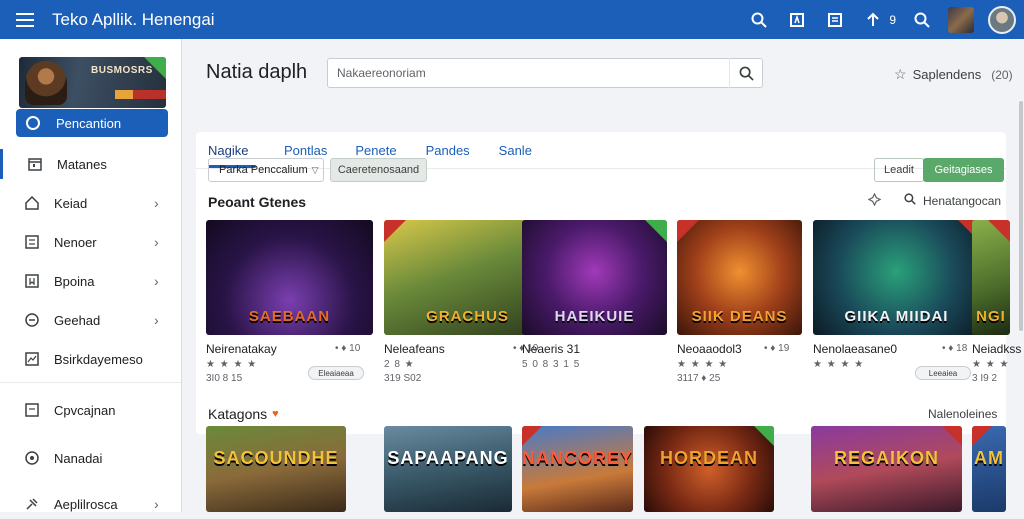 The height and width of the screenshot is (519, 1024). What do you see at coordinates (275, 414) in the screenshot?
I see `heart-icon: ♥` at bounding box center [275, 414].